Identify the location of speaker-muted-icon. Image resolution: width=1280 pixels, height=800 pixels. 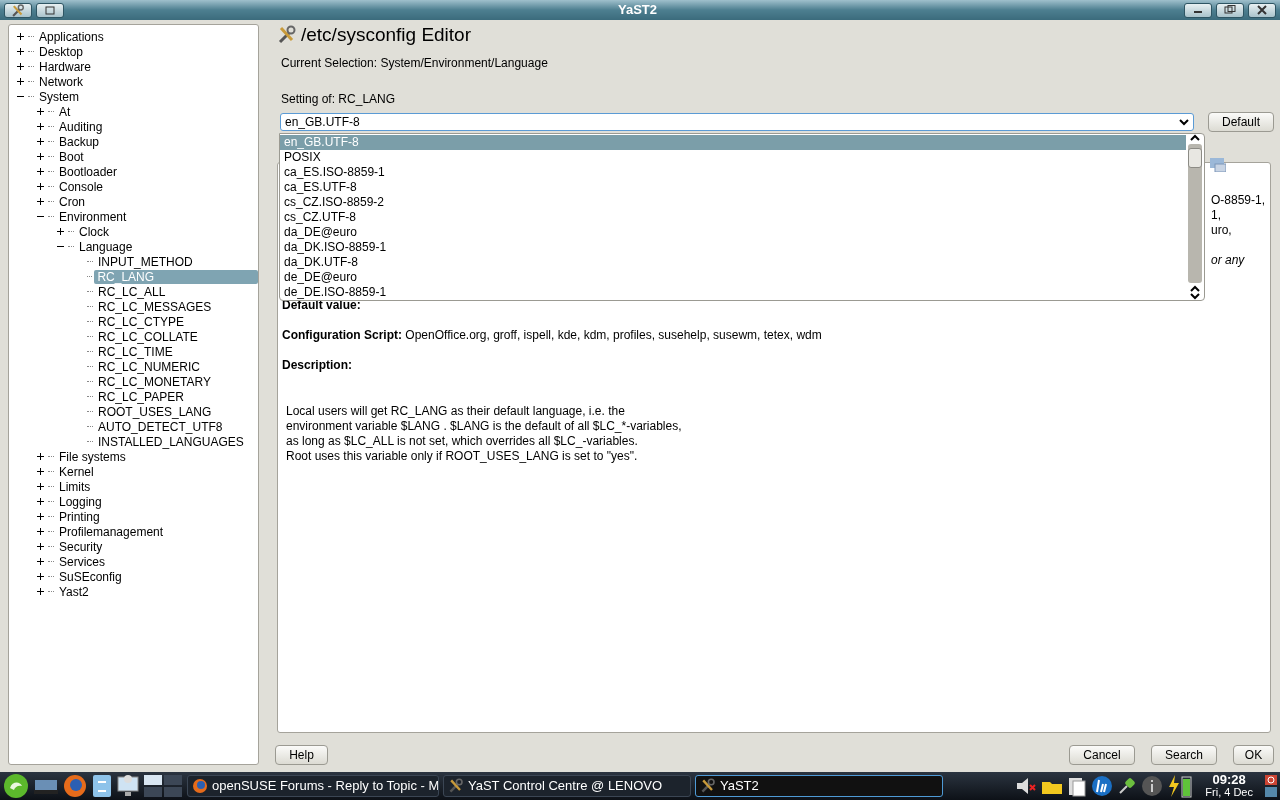
(1026, 786).